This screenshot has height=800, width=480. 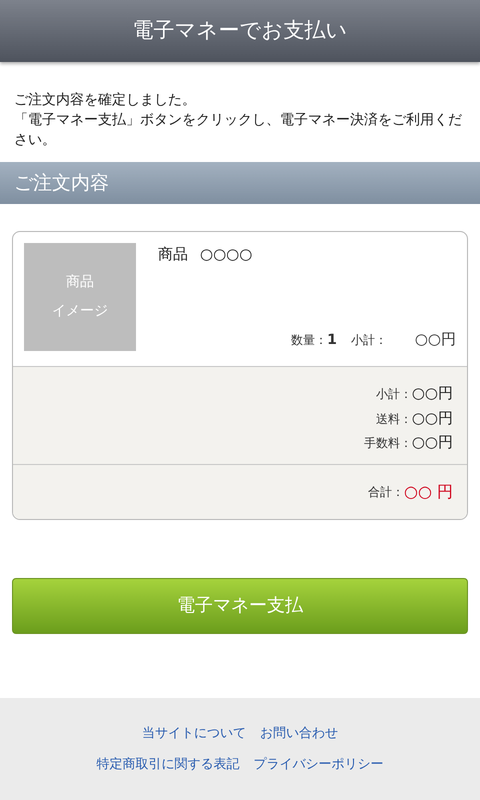 I want to click on total-label: 合計：, so click(x=386, y=492).